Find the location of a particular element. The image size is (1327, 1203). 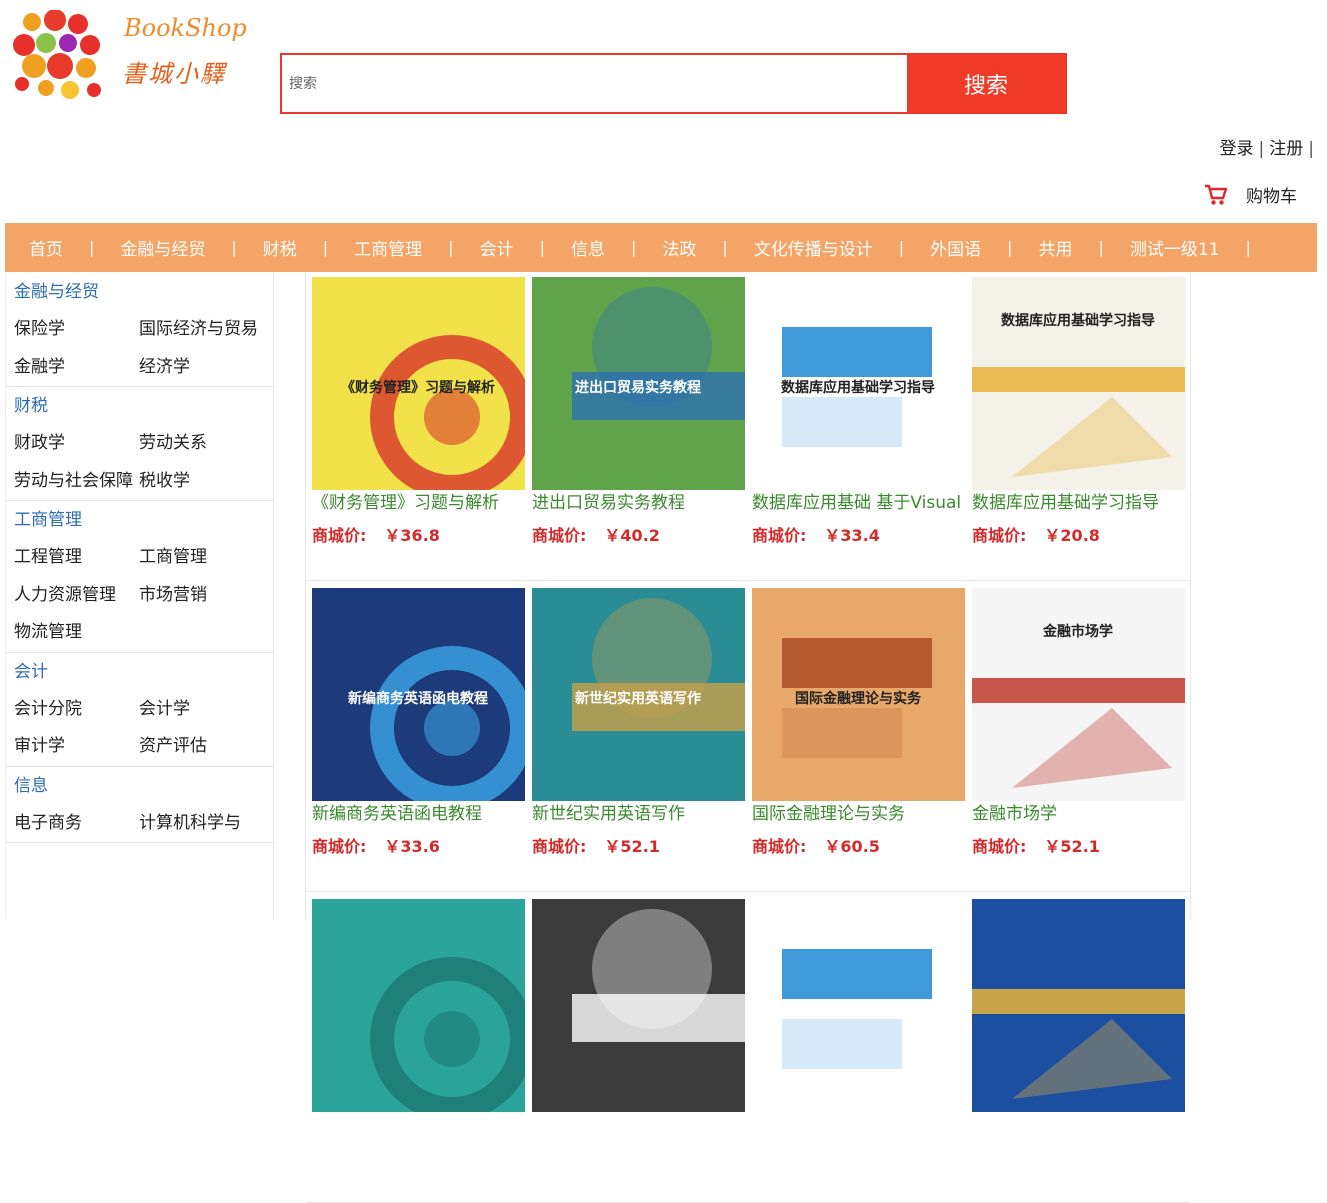

nav-item: 测试一级11 | is located at coordinates (1203, 247).